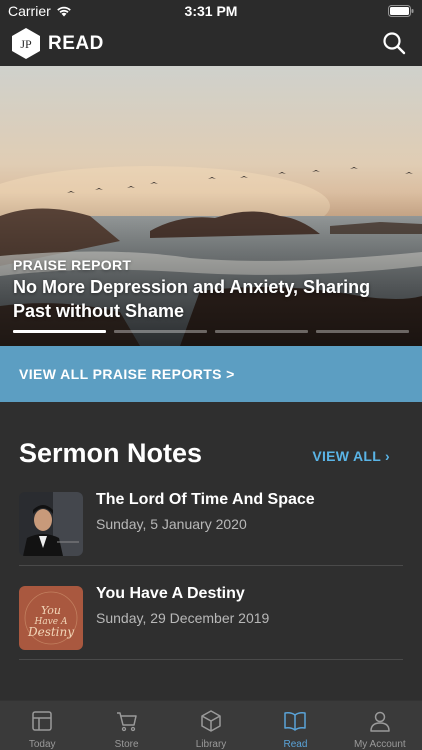 The height and width of the screenshot is (750, 422). What do you see at coordinates (394, 43) in the screenshot?
I see `search-icon` at bounding box center [394, 43].